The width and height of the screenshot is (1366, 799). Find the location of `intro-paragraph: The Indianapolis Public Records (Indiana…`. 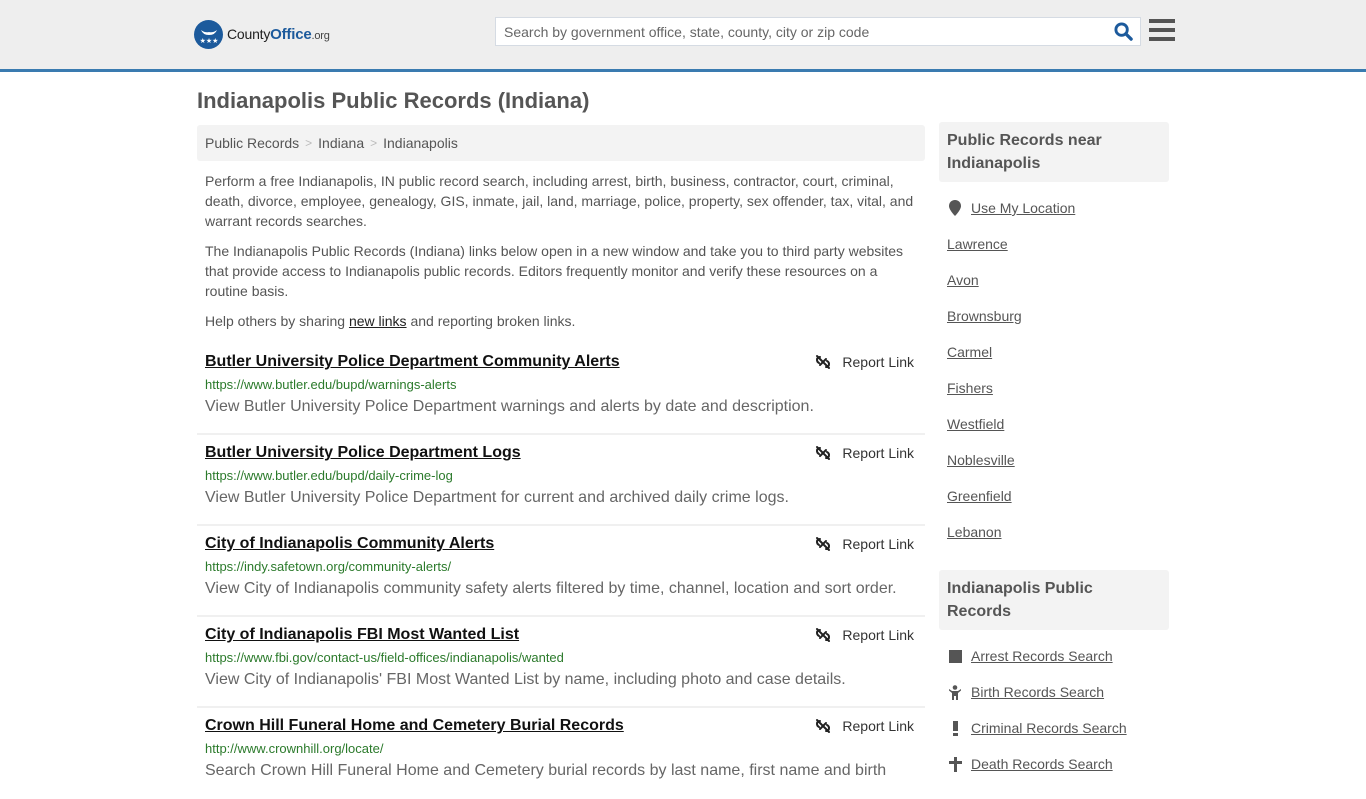

intro-paragraph: The Indianapolis Public Records (Indiana… is located at coordinates (554, 271).